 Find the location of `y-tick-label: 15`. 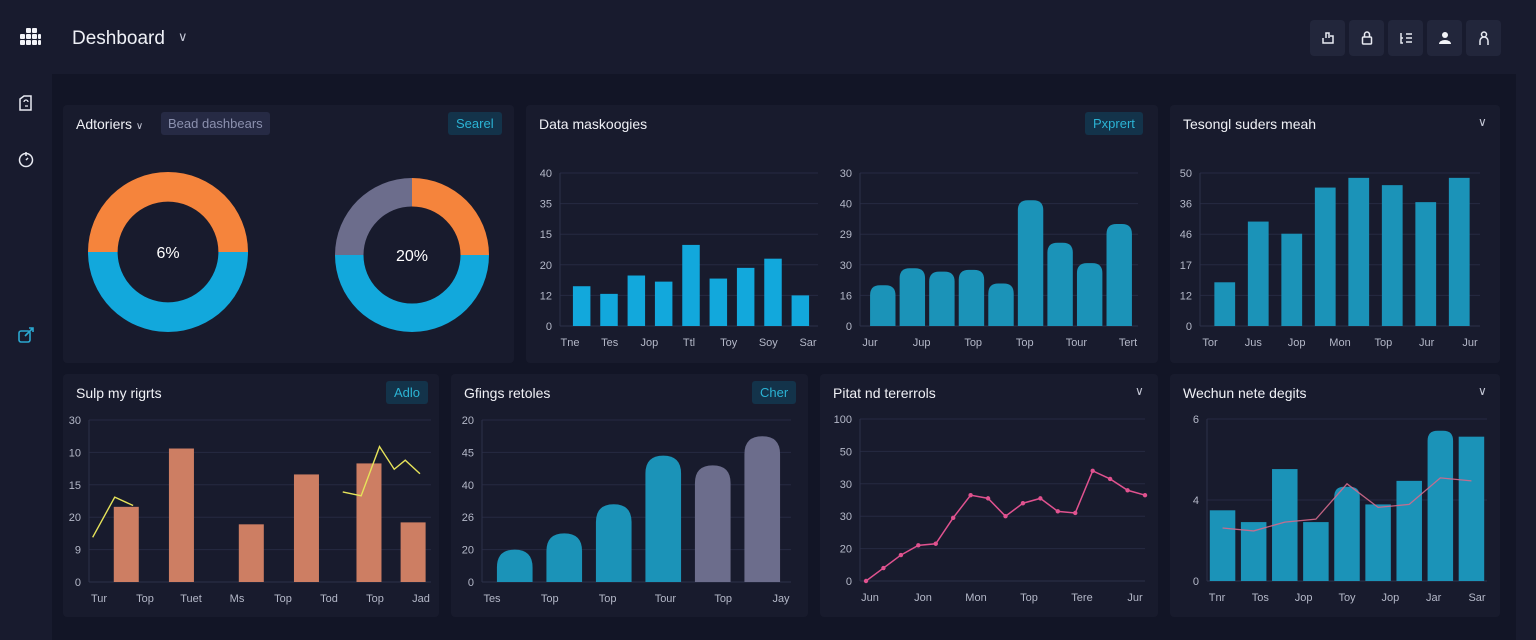

y-tick-label: 15 is located at coordinates (75, 486).